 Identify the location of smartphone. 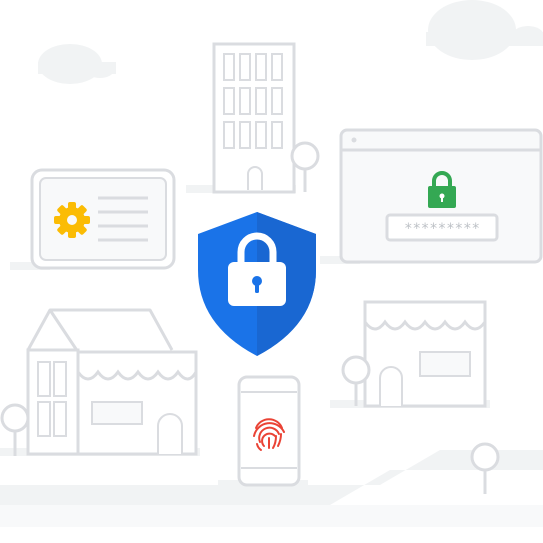
(263, 431).